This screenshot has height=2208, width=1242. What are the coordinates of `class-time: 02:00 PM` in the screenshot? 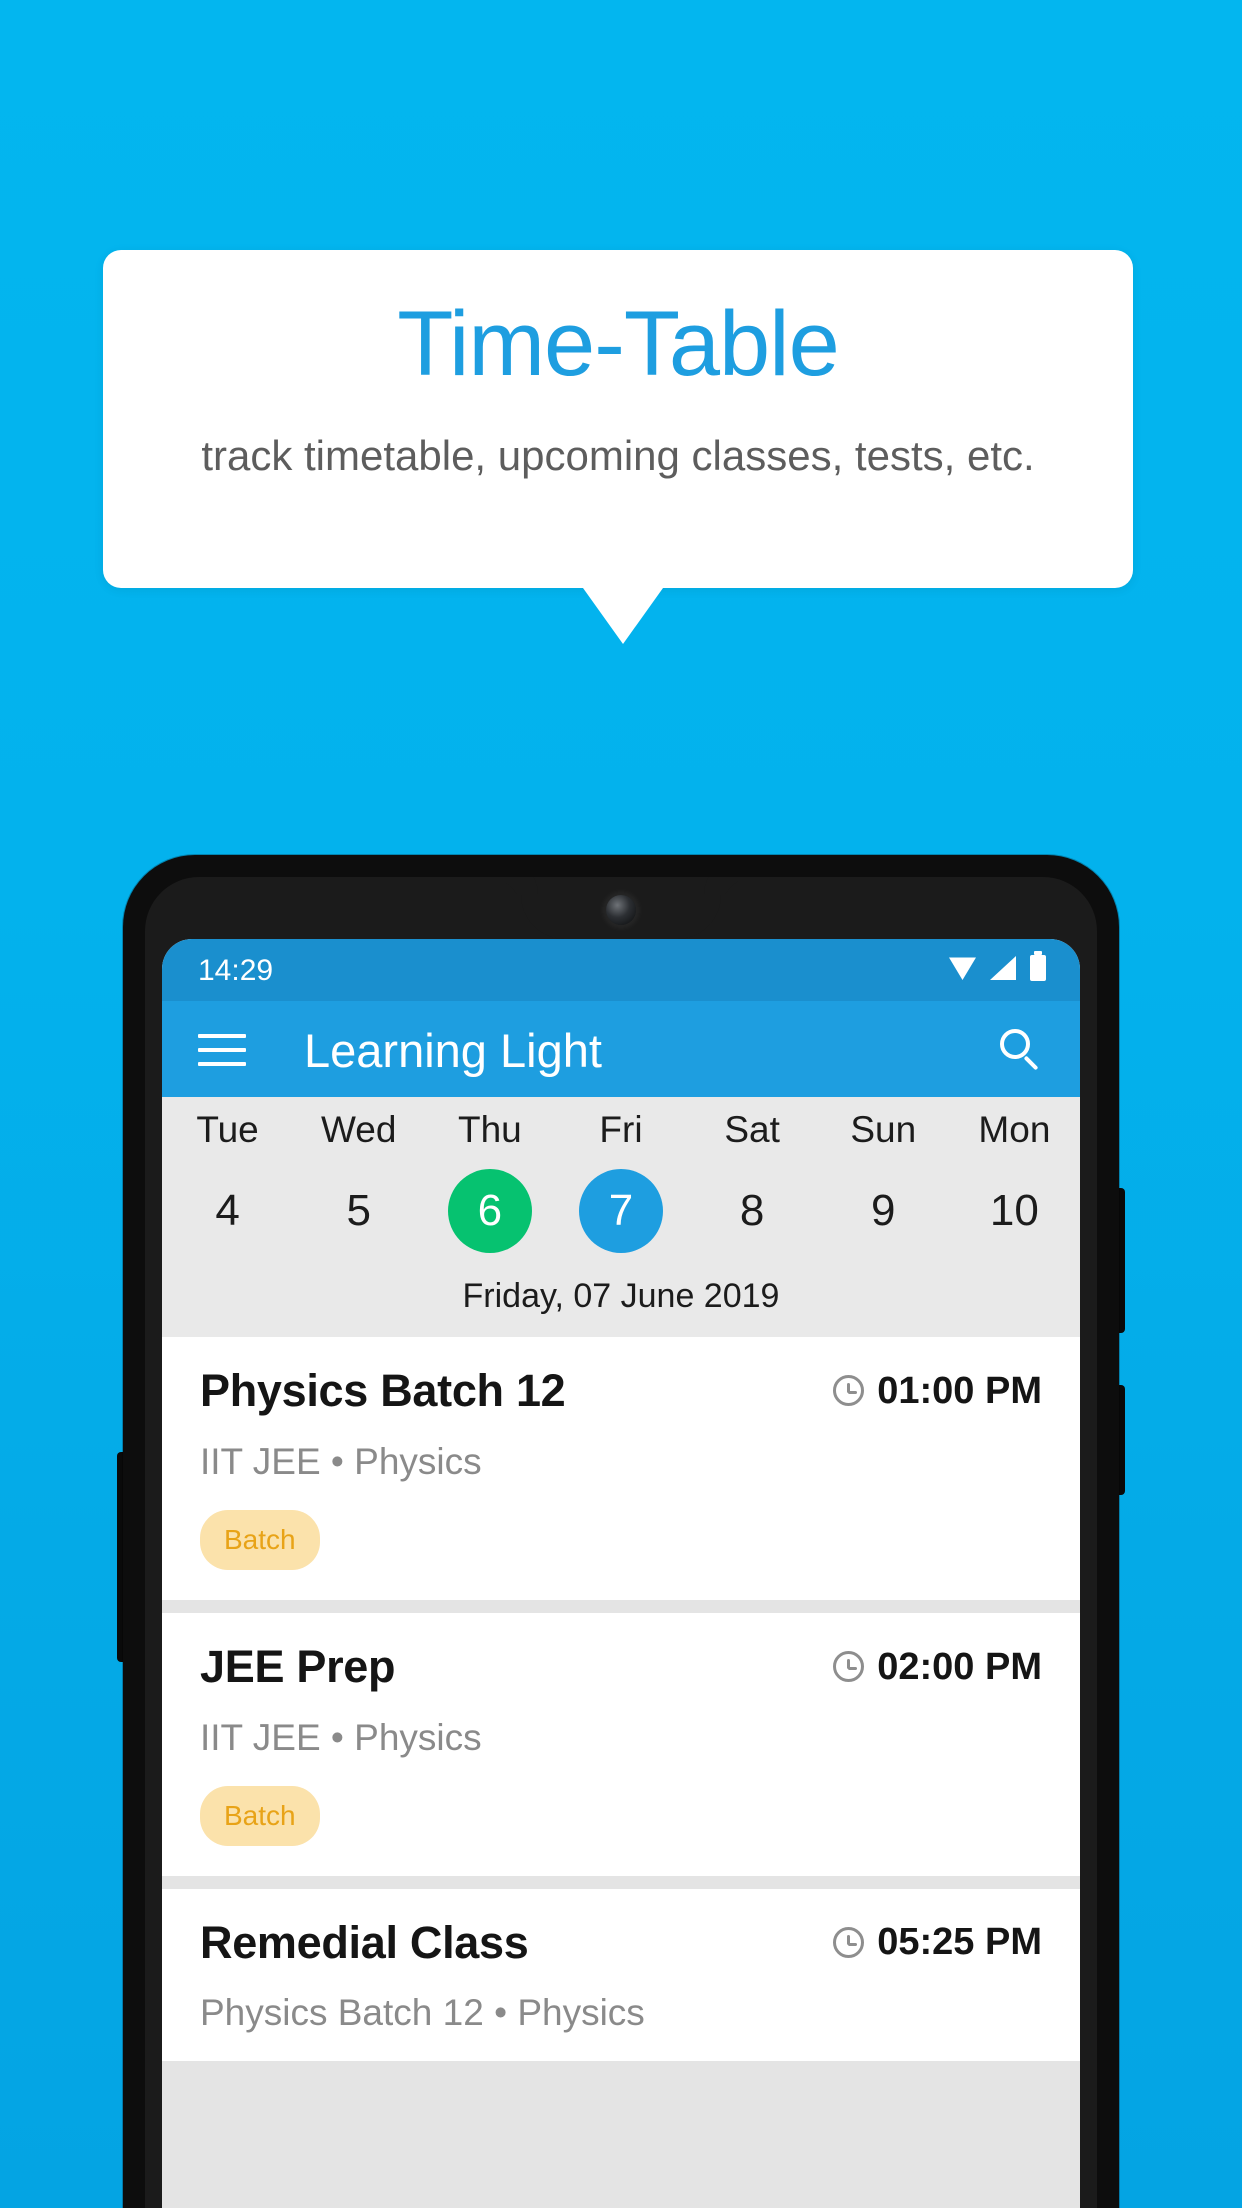 It's located at (959, 1666).